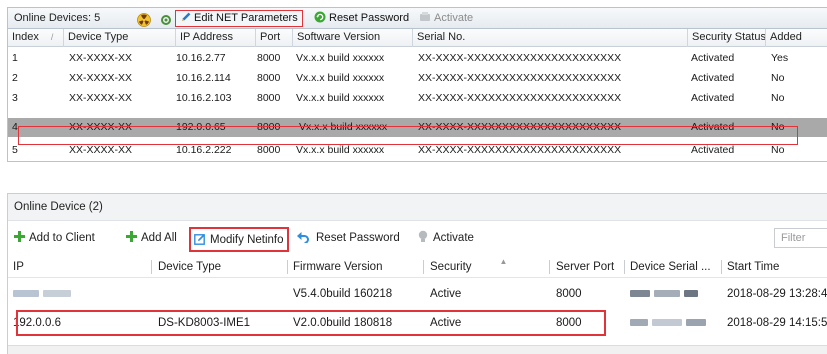  What do you see at coordinates (425, 17) in the screenshot?
I see `activate-icon` at bounding box center [425, 17].